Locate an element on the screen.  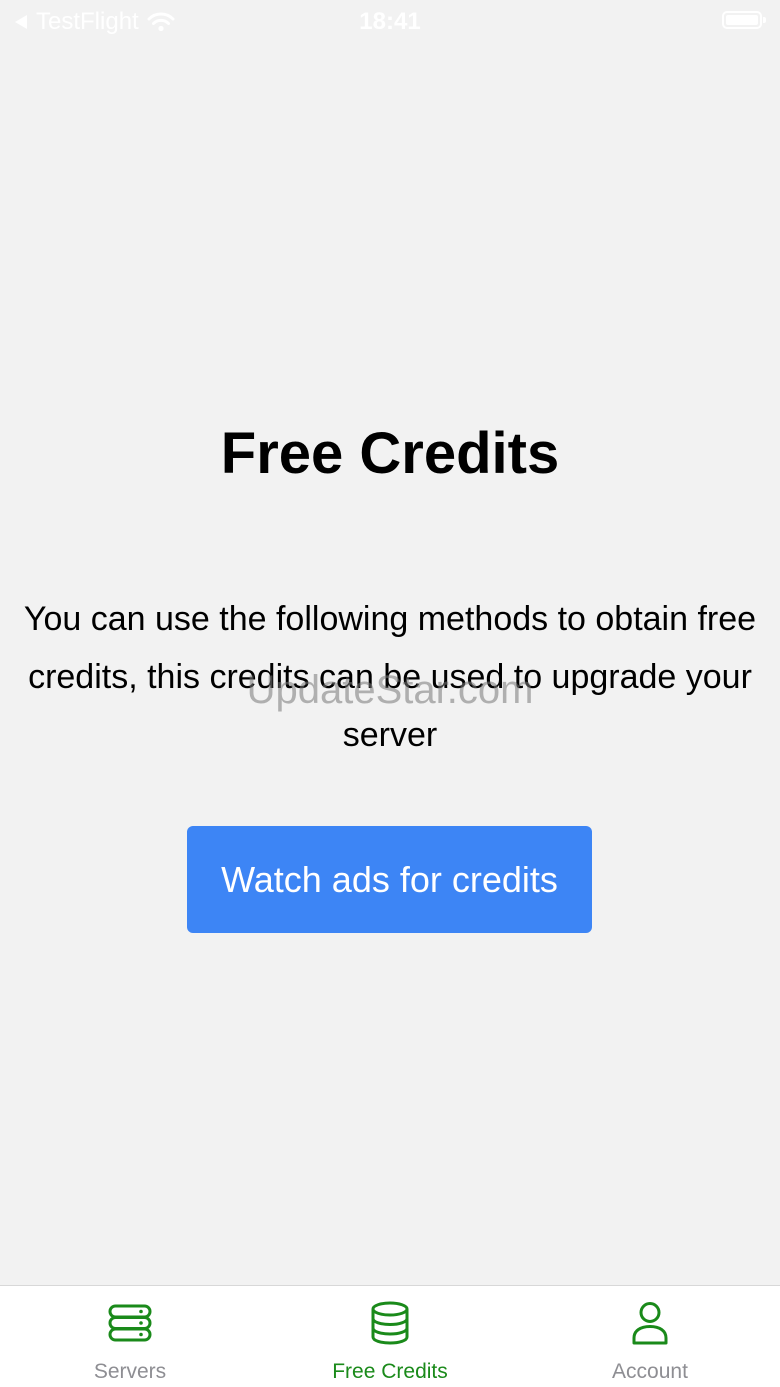
tab-free-credits-label: Free Credits is located at coordinates (390, 1371).